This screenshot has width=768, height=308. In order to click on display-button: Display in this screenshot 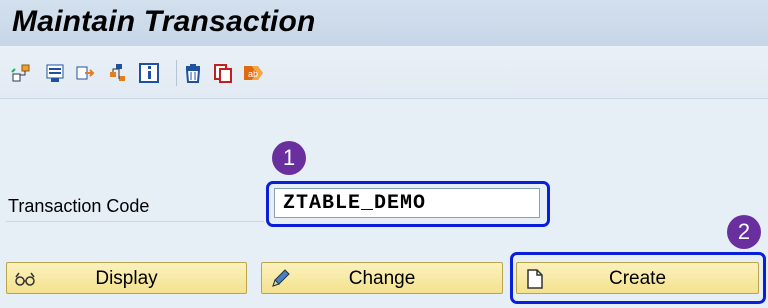, I will do `click(126, 278)`.